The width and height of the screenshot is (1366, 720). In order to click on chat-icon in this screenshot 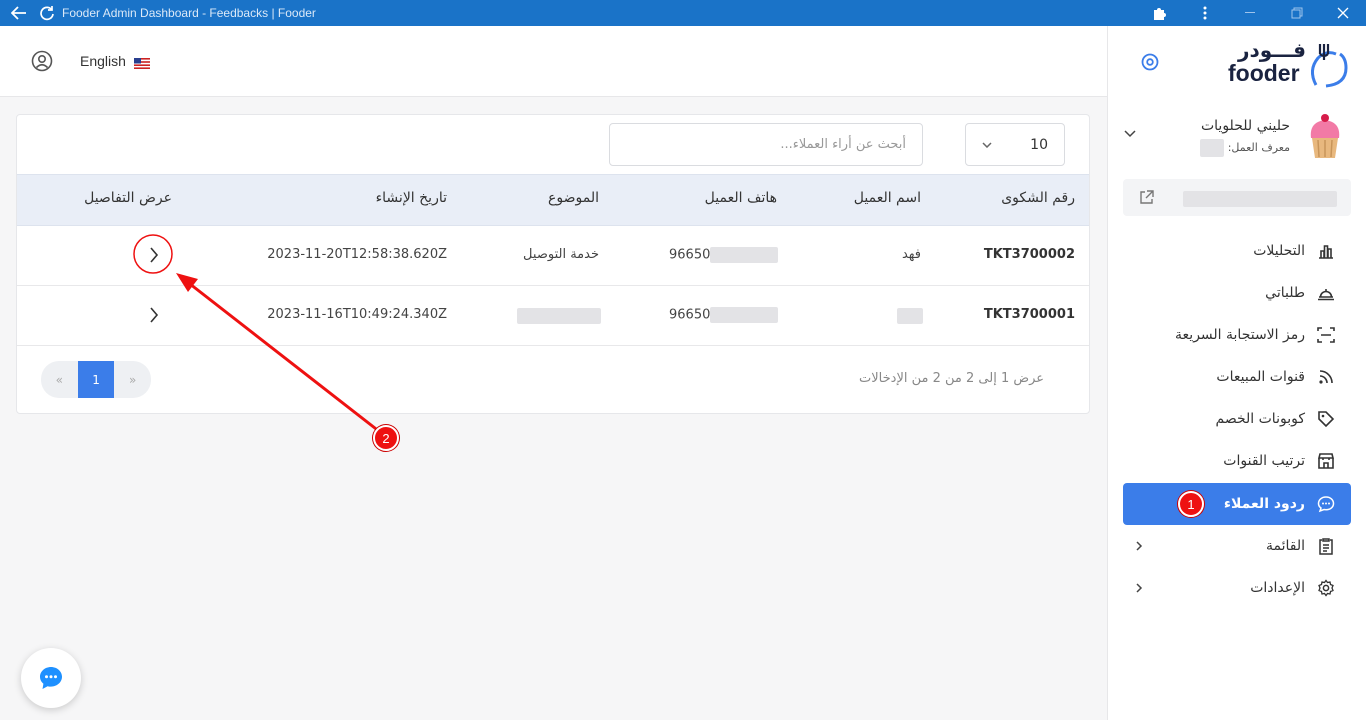, I will do `click(51, 678)`.